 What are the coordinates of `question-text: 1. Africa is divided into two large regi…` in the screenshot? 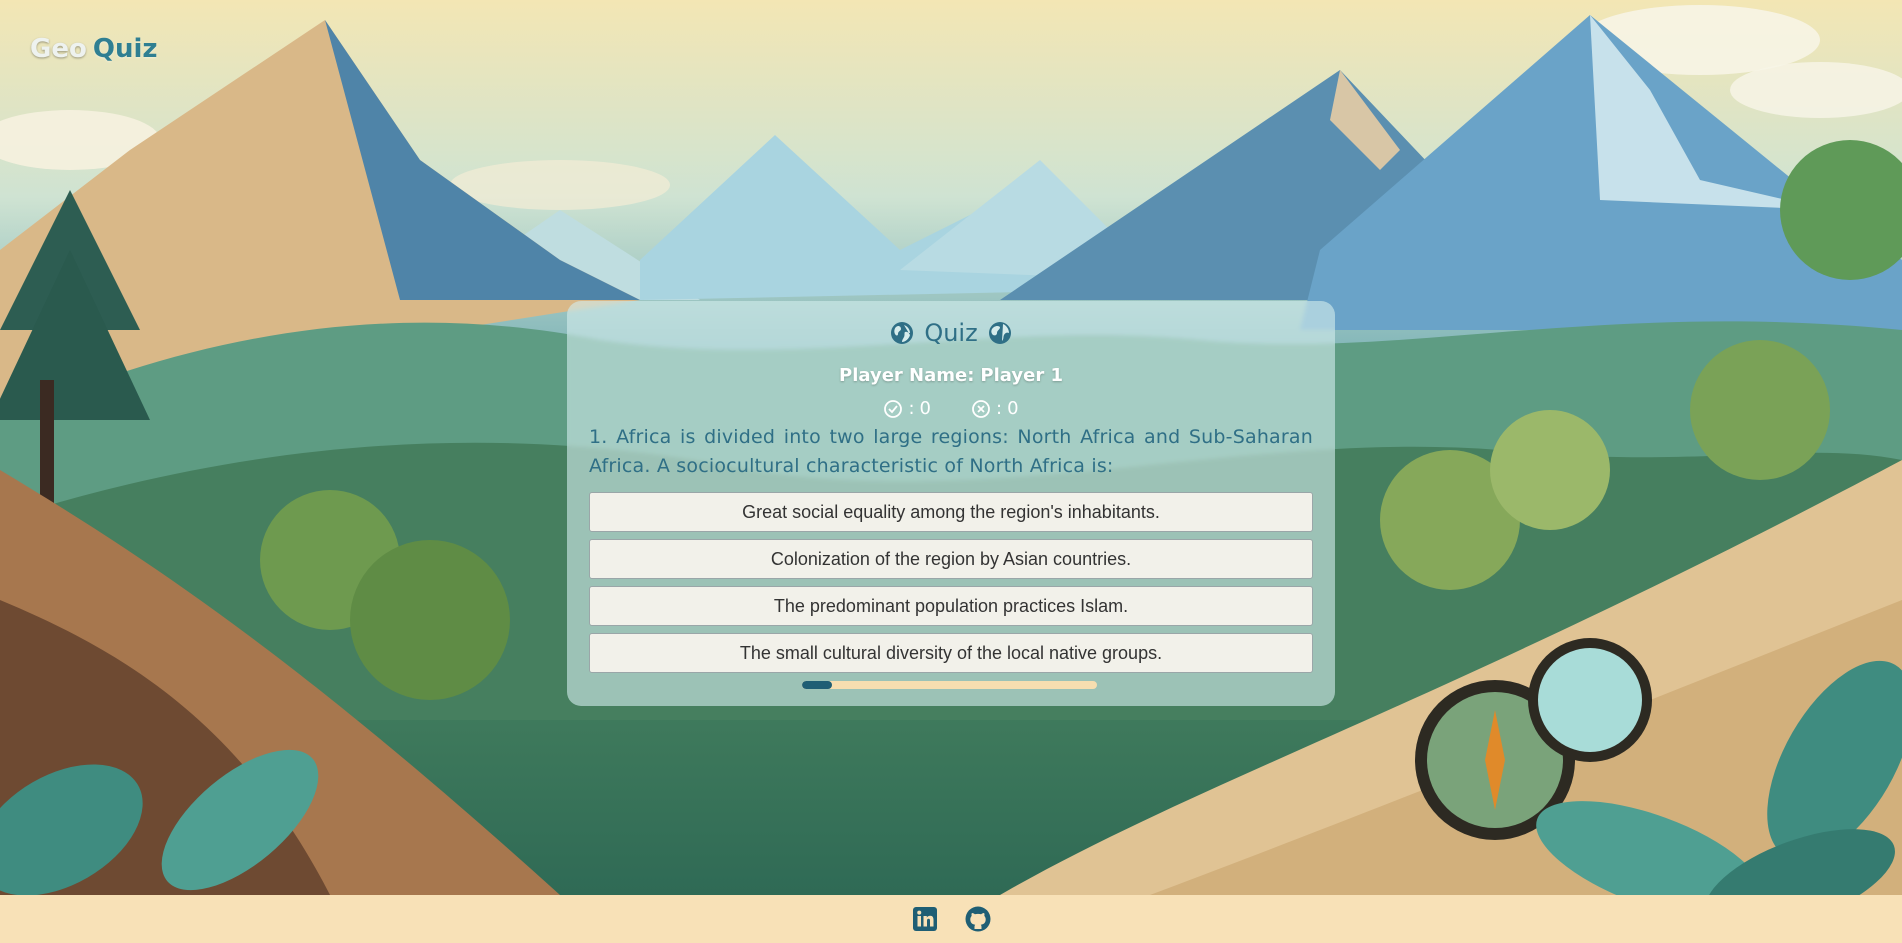 It's located at (951, 451).